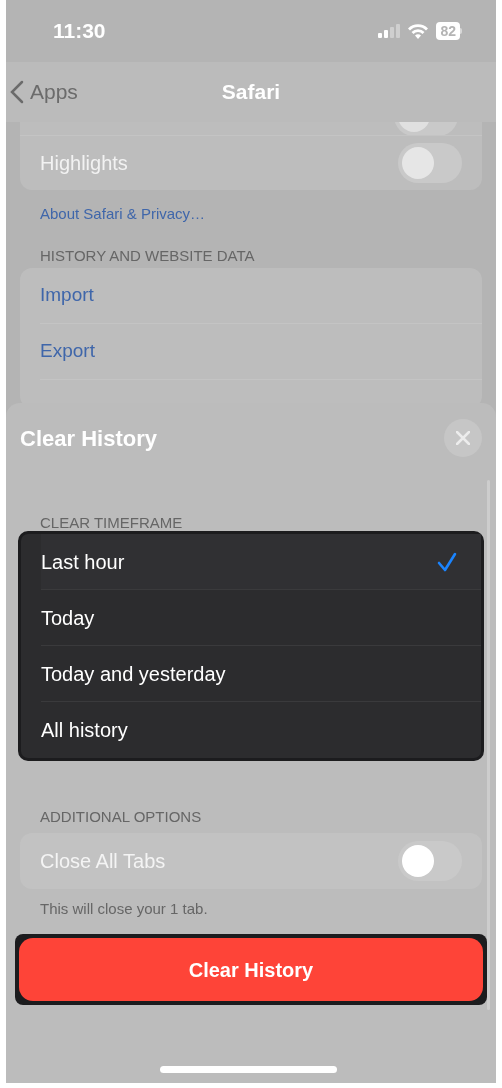  What do you see at coordinates (124, 908) in the screenshot?
I see `footnote-text: This will close your 1 tab.` at bounding box center [124, 908].